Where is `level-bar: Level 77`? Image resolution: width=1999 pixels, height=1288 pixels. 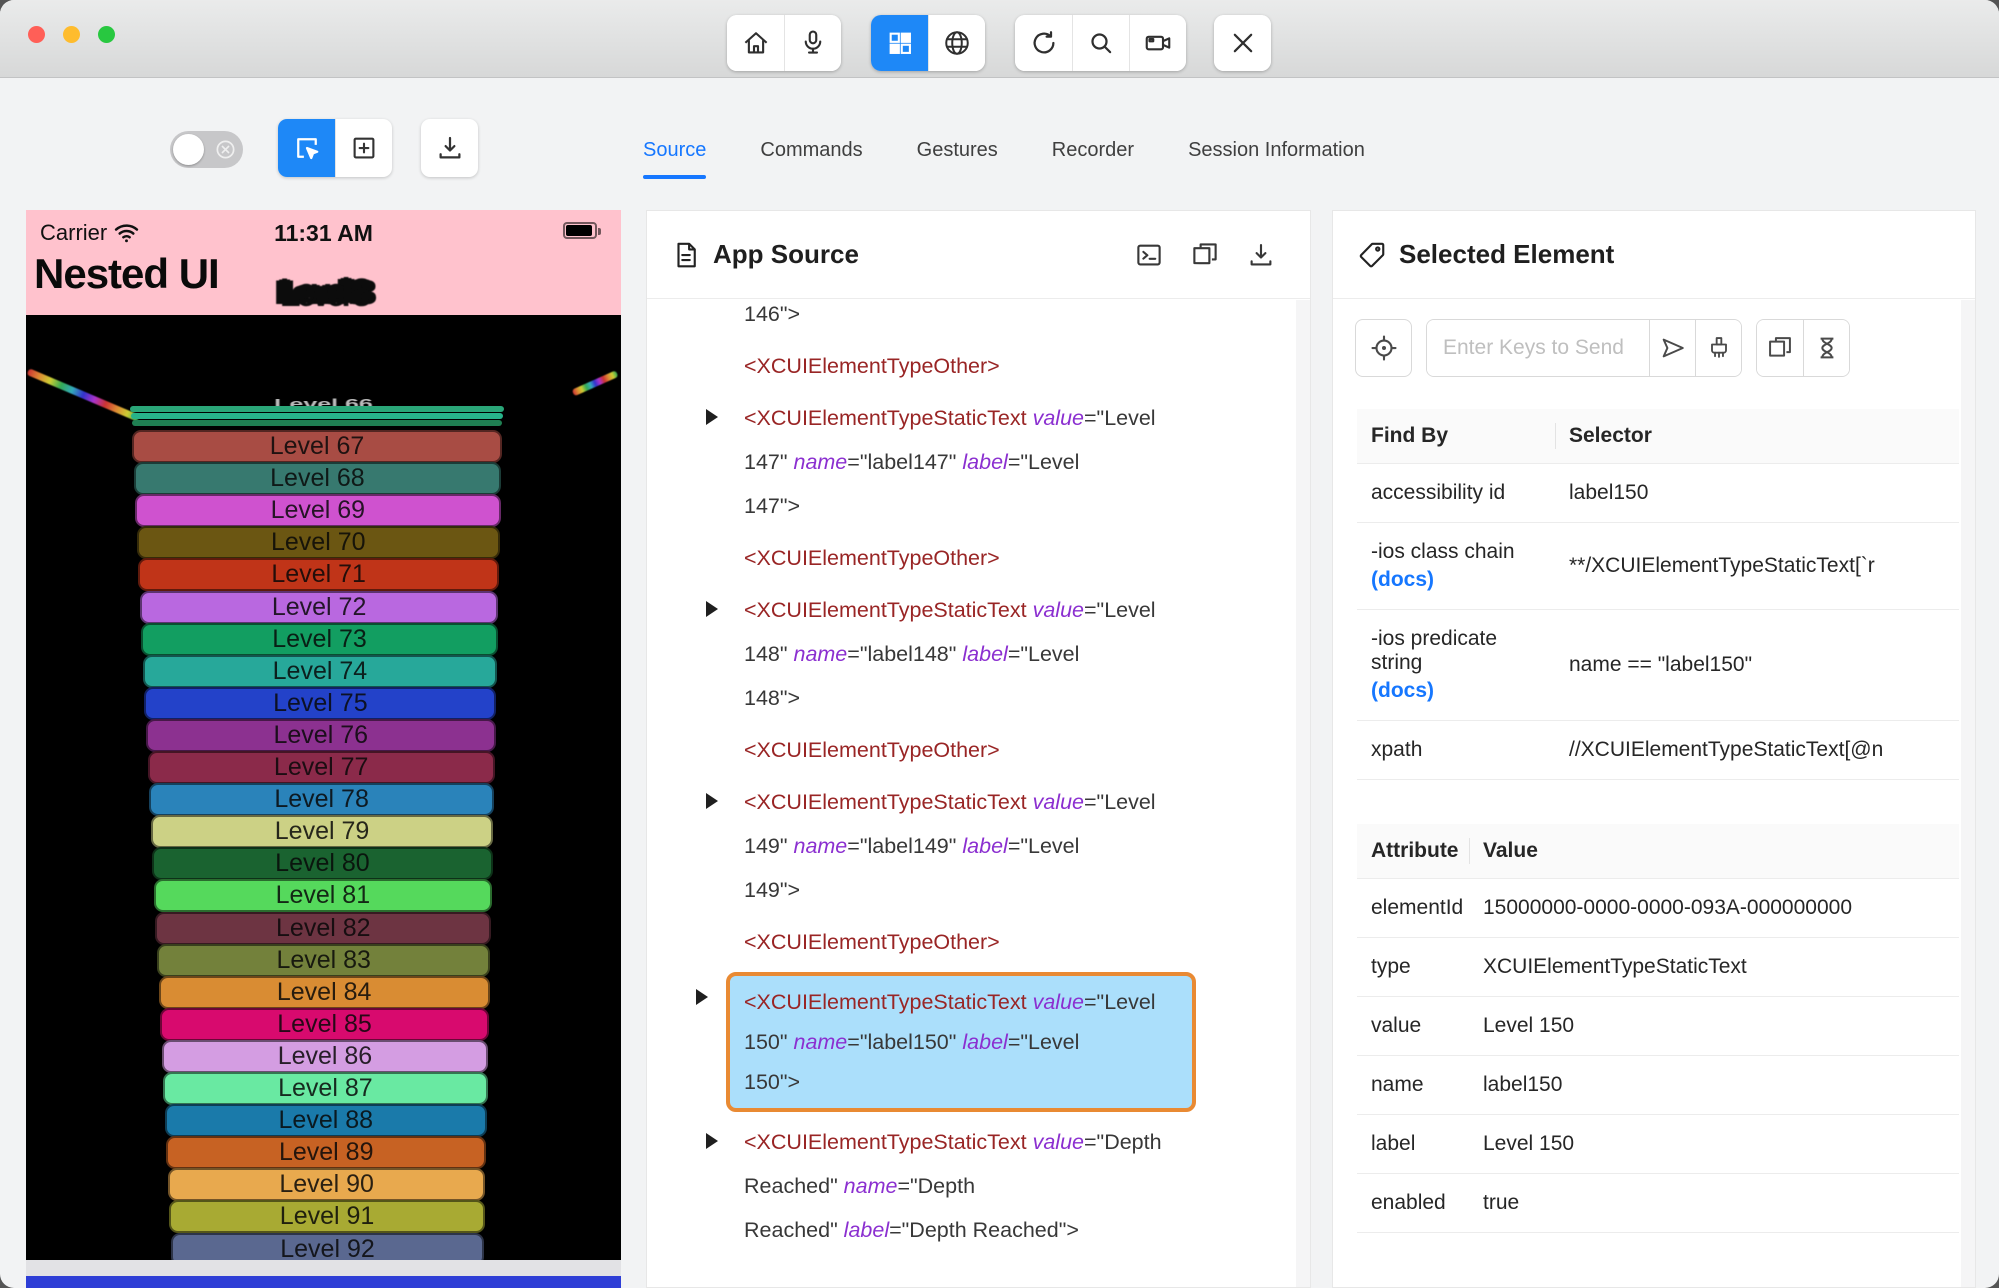 level-bar: Level 77 is located at coordinates (321, 767).